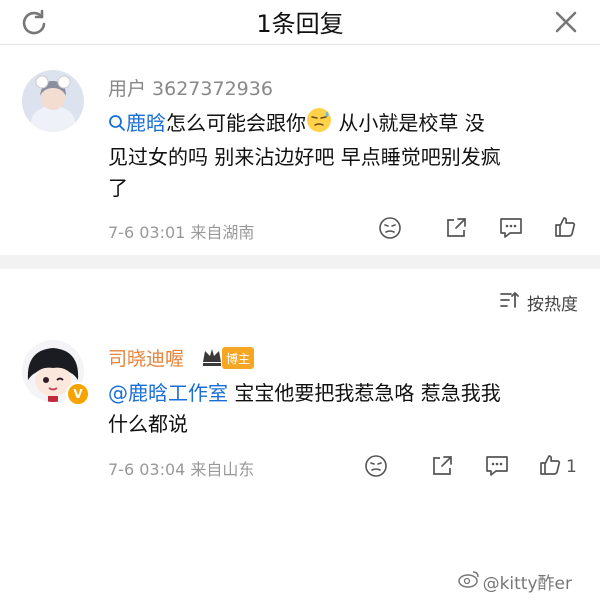 This screenshot has width=600, height=606. What do you see at coordinates (78, 394) in the screenshot?
I see `verified-badge-icon: V` at bounding box center [78, 394].